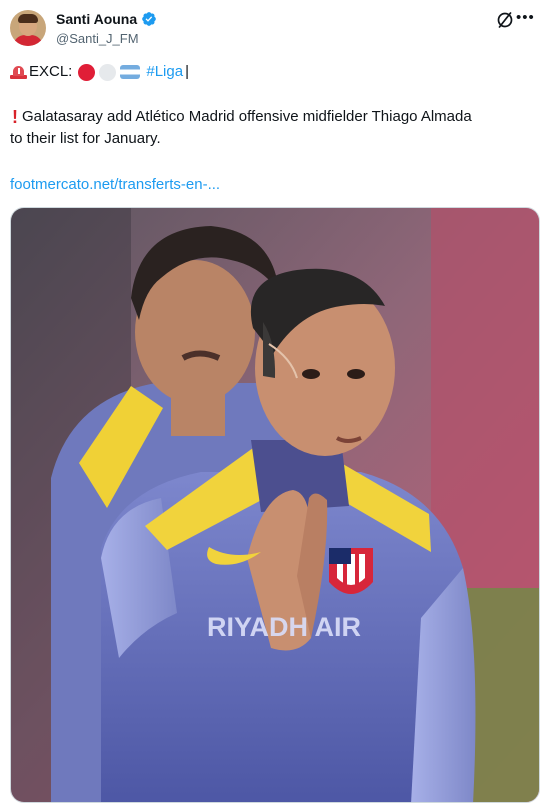 The height and width of the screenshot is (809, 544). I want to click on red-circle-icon, so click(87, 72).